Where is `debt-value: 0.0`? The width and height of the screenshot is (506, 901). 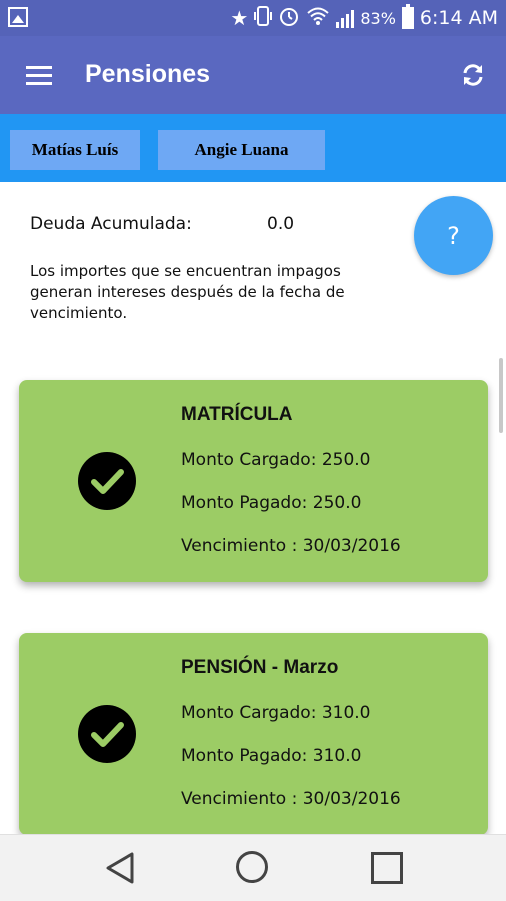
debt-value: 0.0 is located at coordinates (281, 224).